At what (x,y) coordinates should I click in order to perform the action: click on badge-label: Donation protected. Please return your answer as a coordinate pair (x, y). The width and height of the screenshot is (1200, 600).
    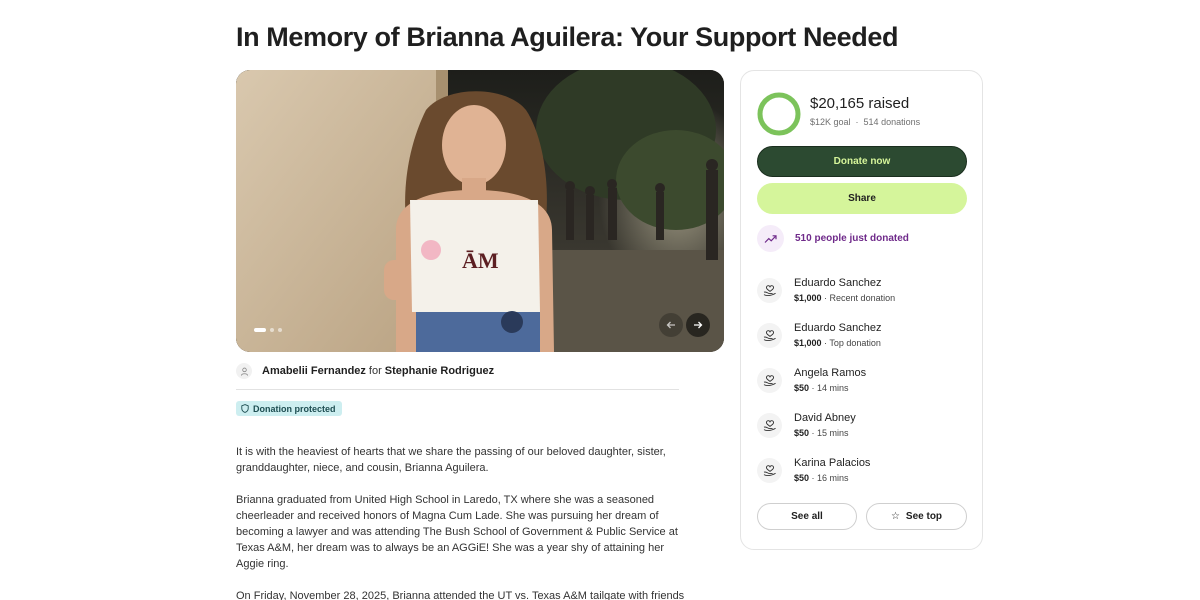
    Looking at the image, I should click on (294, 408).